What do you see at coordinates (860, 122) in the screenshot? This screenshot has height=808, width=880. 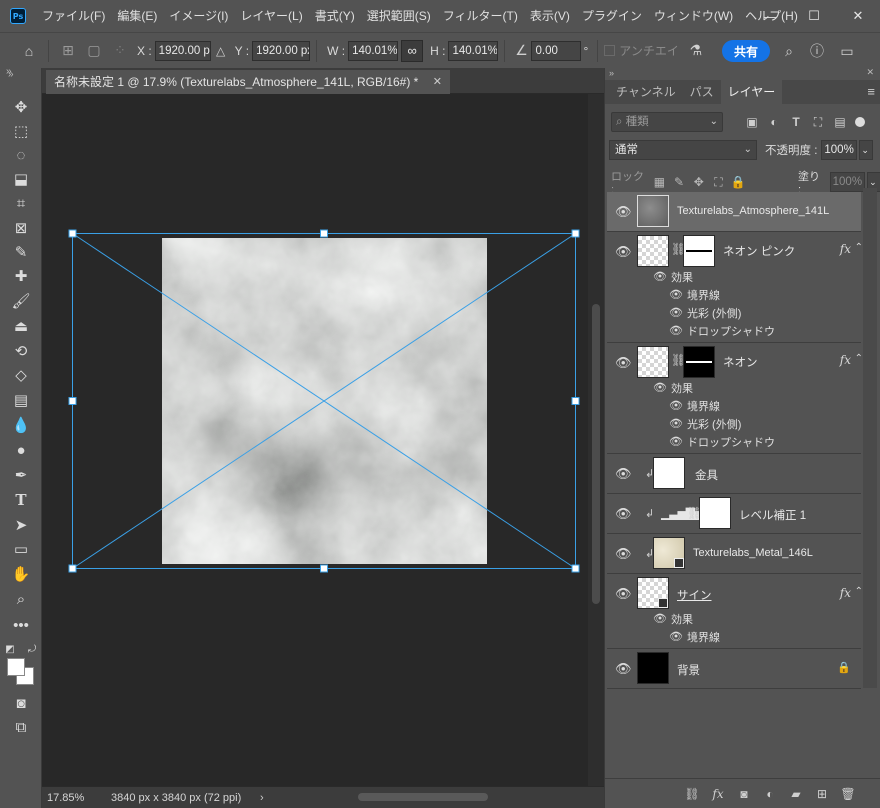 I see `filter-toggle-icon` at bounding box center [860, 122].